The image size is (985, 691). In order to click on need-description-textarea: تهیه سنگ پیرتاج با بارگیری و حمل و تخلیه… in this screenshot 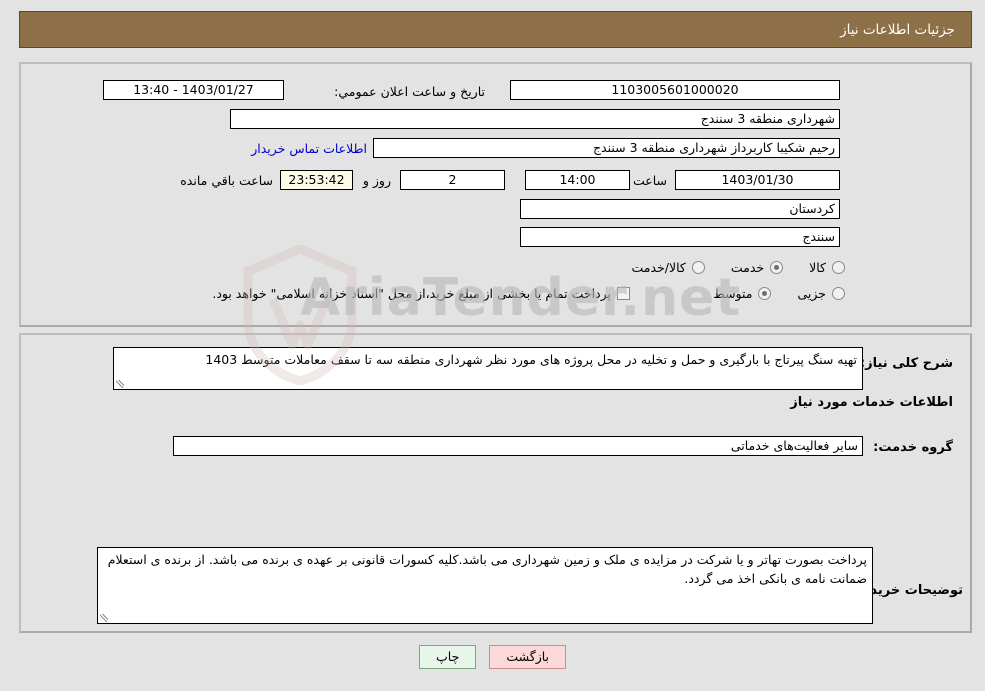, I will do `click(488, 368)`.